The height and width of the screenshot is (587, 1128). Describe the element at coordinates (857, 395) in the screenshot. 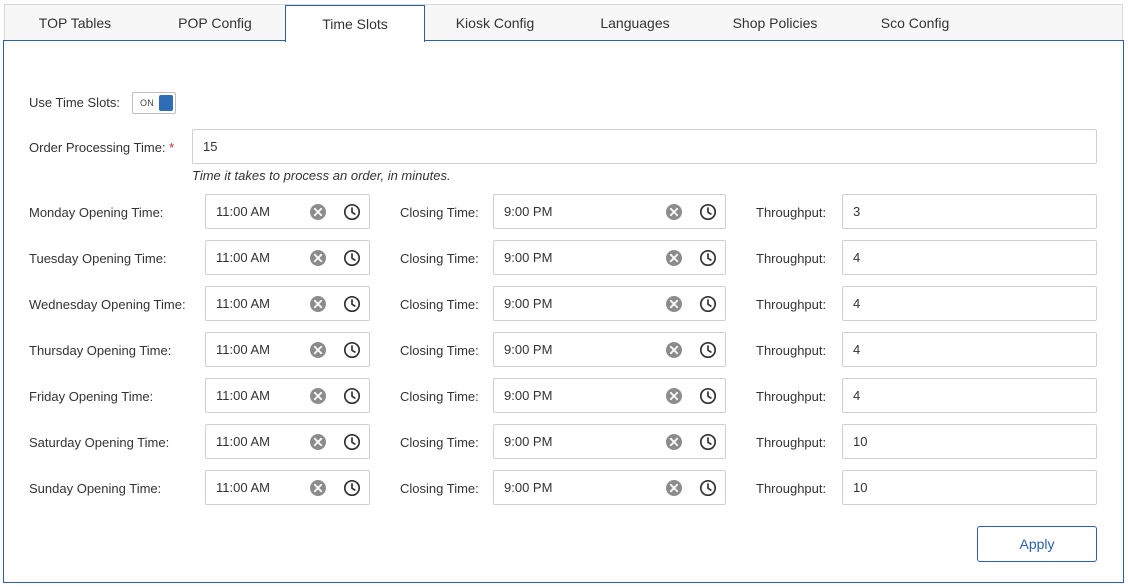

I see `friday-throughput-value: 4` at that location.